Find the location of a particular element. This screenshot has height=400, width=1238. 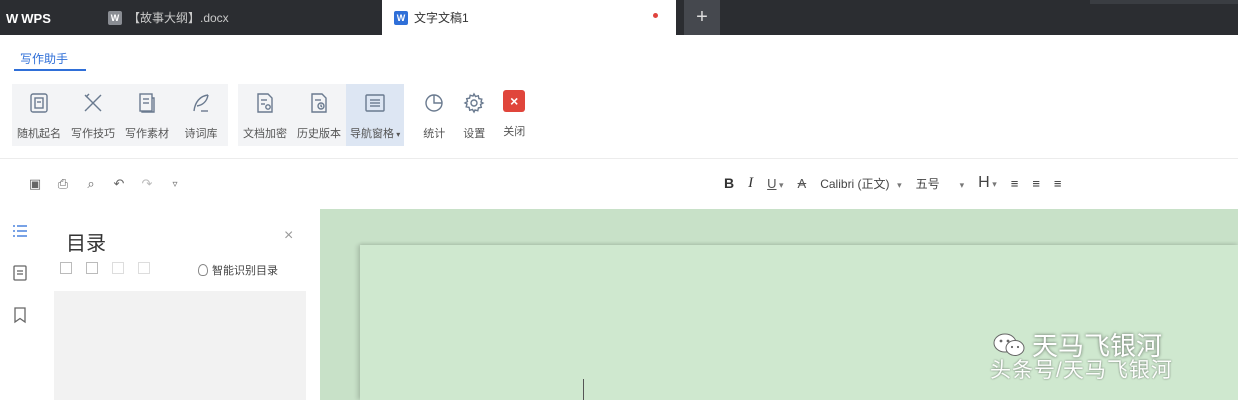

toc-panel: 目录 × 智能识别目录 is located at coordinates (182, 304).